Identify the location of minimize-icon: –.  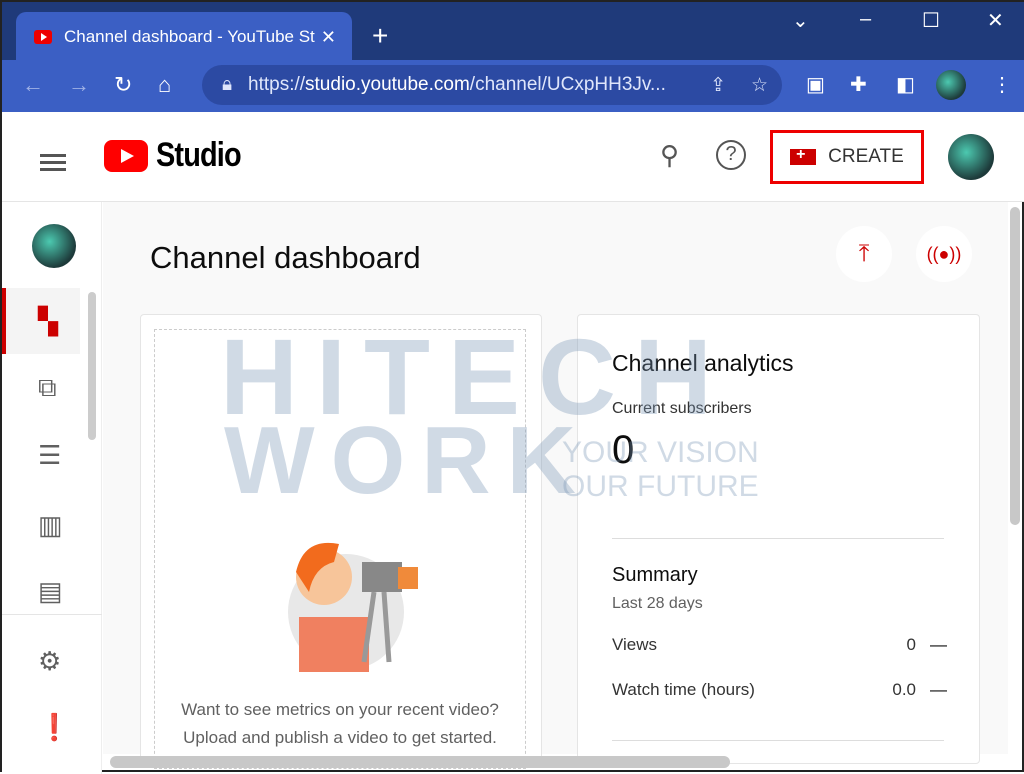
(865, 19).